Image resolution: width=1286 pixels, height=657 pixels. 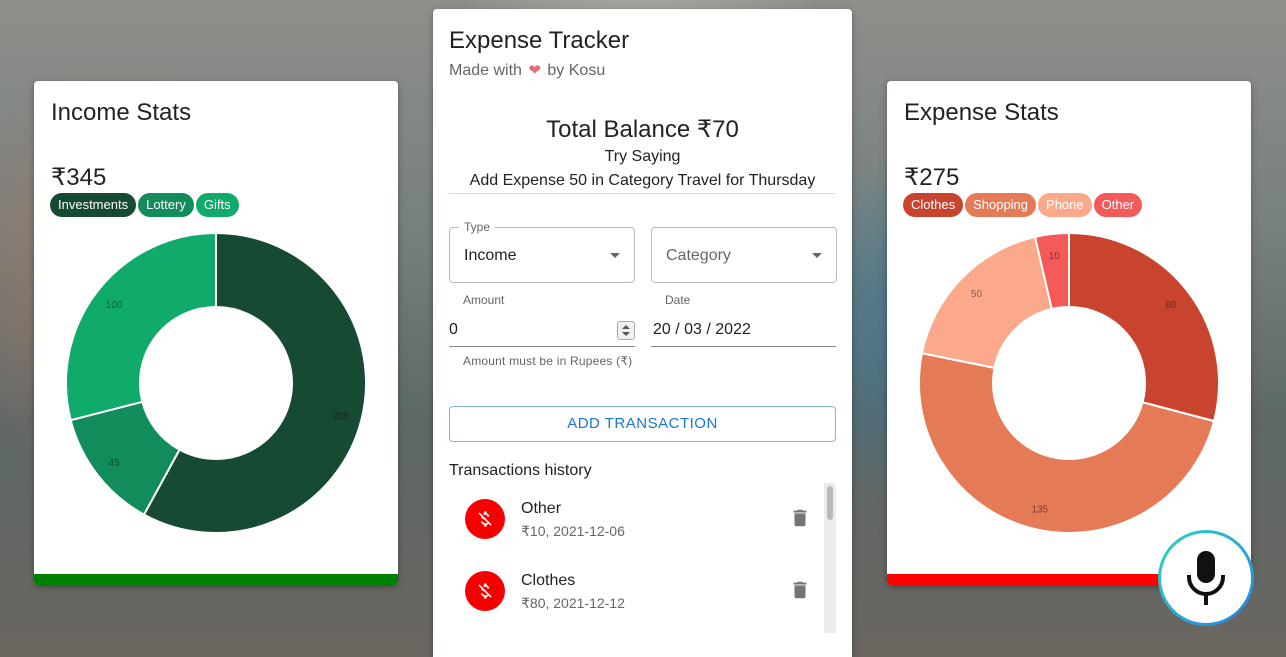 I want to click on amount-label: Amount, so click(x=484, y=300).